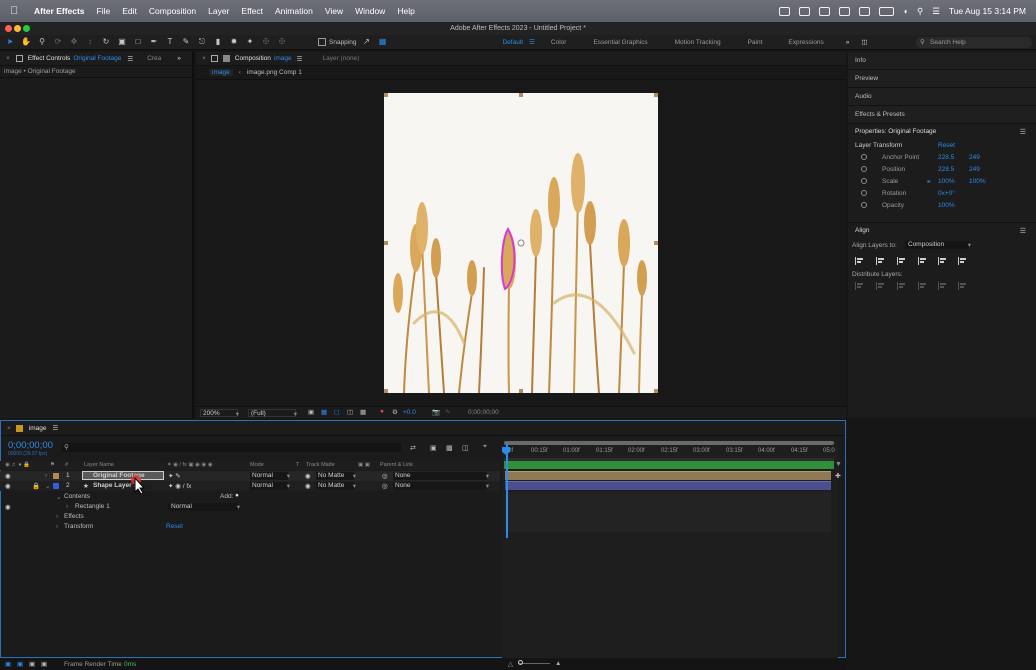 The height and width of the screenshot is (670, 1036). What do you see at coordinates (465, 448) in the screenshot?
I see `frame-blending-icon: ◫` at bounding box center [465, 448].